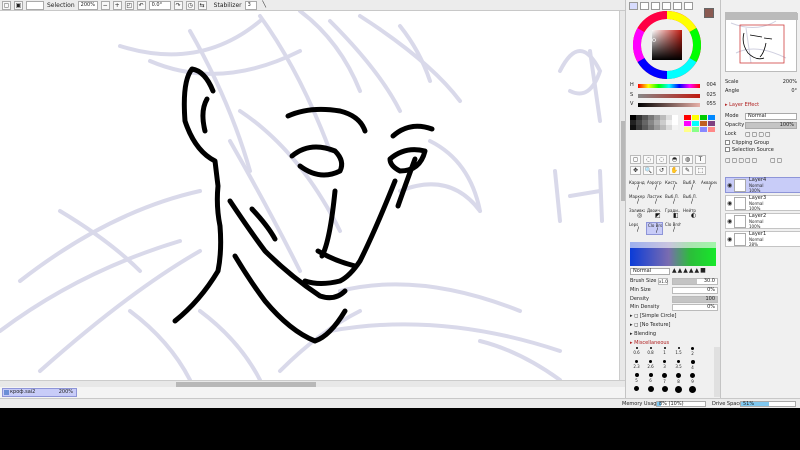 The height and width of the screenshot is (450, 800). I want to click on size-preset: 2, so click(692, 353).